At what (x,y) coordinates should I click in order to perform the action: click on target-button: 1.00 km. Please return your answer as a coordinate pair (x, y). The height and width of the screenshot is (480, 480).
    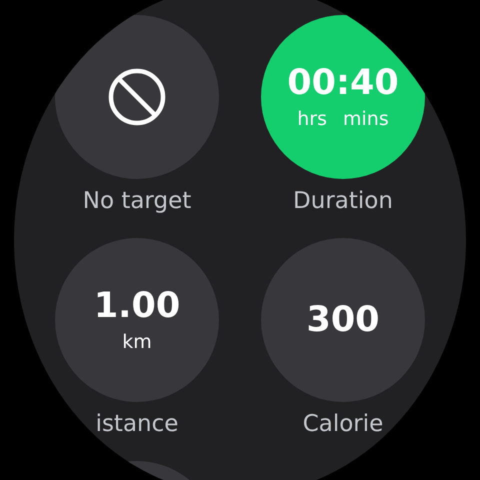
    Looking at the image, I should click on (137, 320).